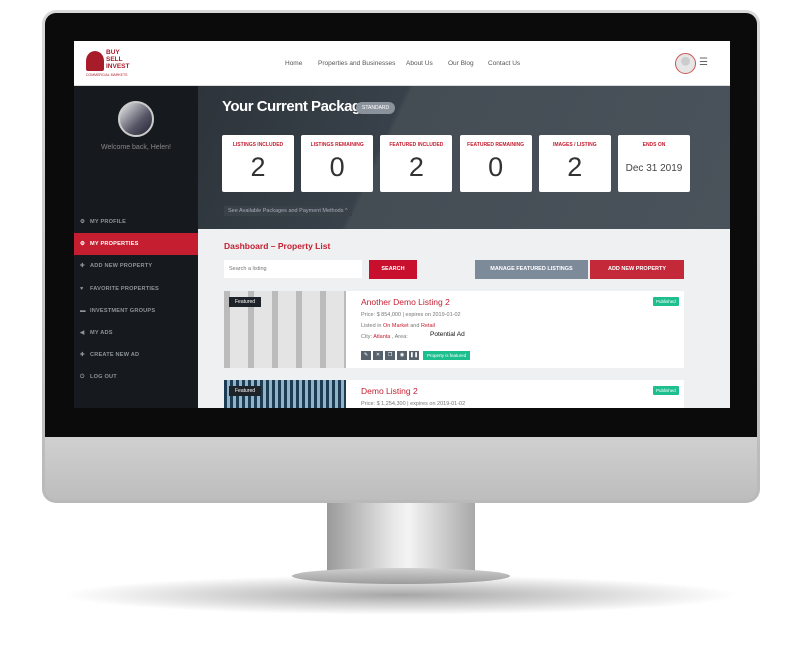 The height and width of the screenshot is (659, 801). I want to click on monitor-stand, so click(401, 538).